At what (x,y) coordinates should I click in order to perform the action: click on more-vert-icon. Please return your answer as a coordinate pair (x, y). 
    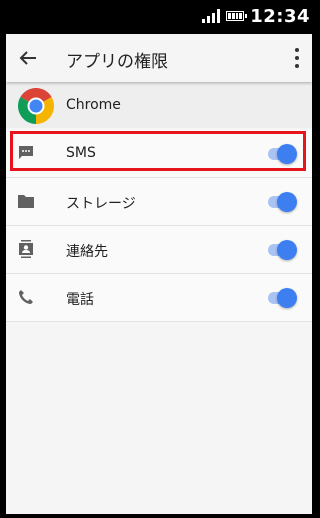
    Looking at the image, I should click on (297, 58).